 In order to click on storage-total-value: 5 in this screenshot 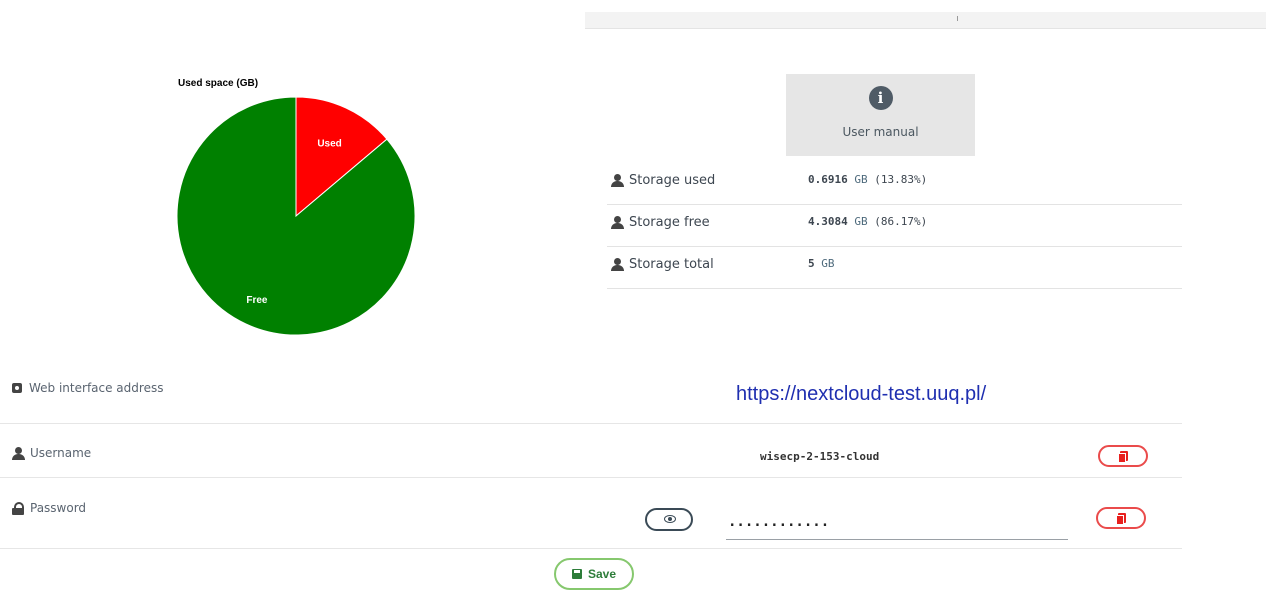, I will do `click(811, 263)`.